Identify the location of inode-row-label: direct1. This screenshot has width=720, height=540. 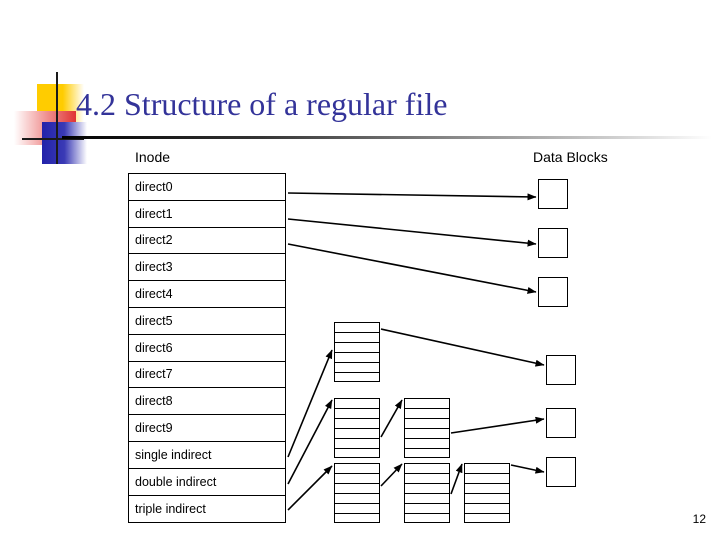
(154, 213).